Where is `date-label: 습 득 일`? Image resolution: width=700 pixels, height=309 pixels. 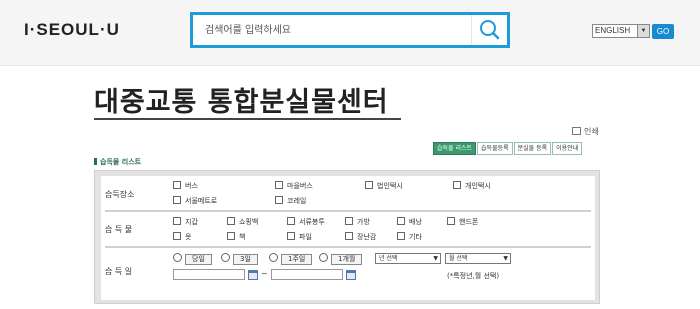
date-label: 습 득 일 is located at coordinates (119, 271).